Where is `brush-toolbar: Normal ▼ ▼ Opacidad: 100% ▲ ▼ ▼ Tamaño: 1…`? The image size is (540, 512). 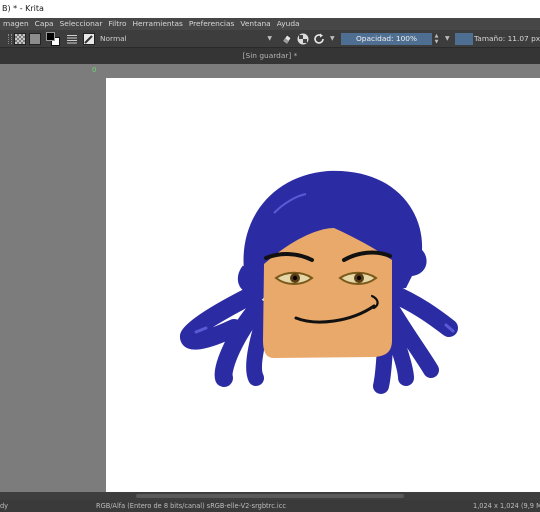
brush-toolbar: Normal ▼ ▼ Opacidad: 100% ▲ ▼ ▼ Tamaño: 1… is located at coordinates (270, 39).